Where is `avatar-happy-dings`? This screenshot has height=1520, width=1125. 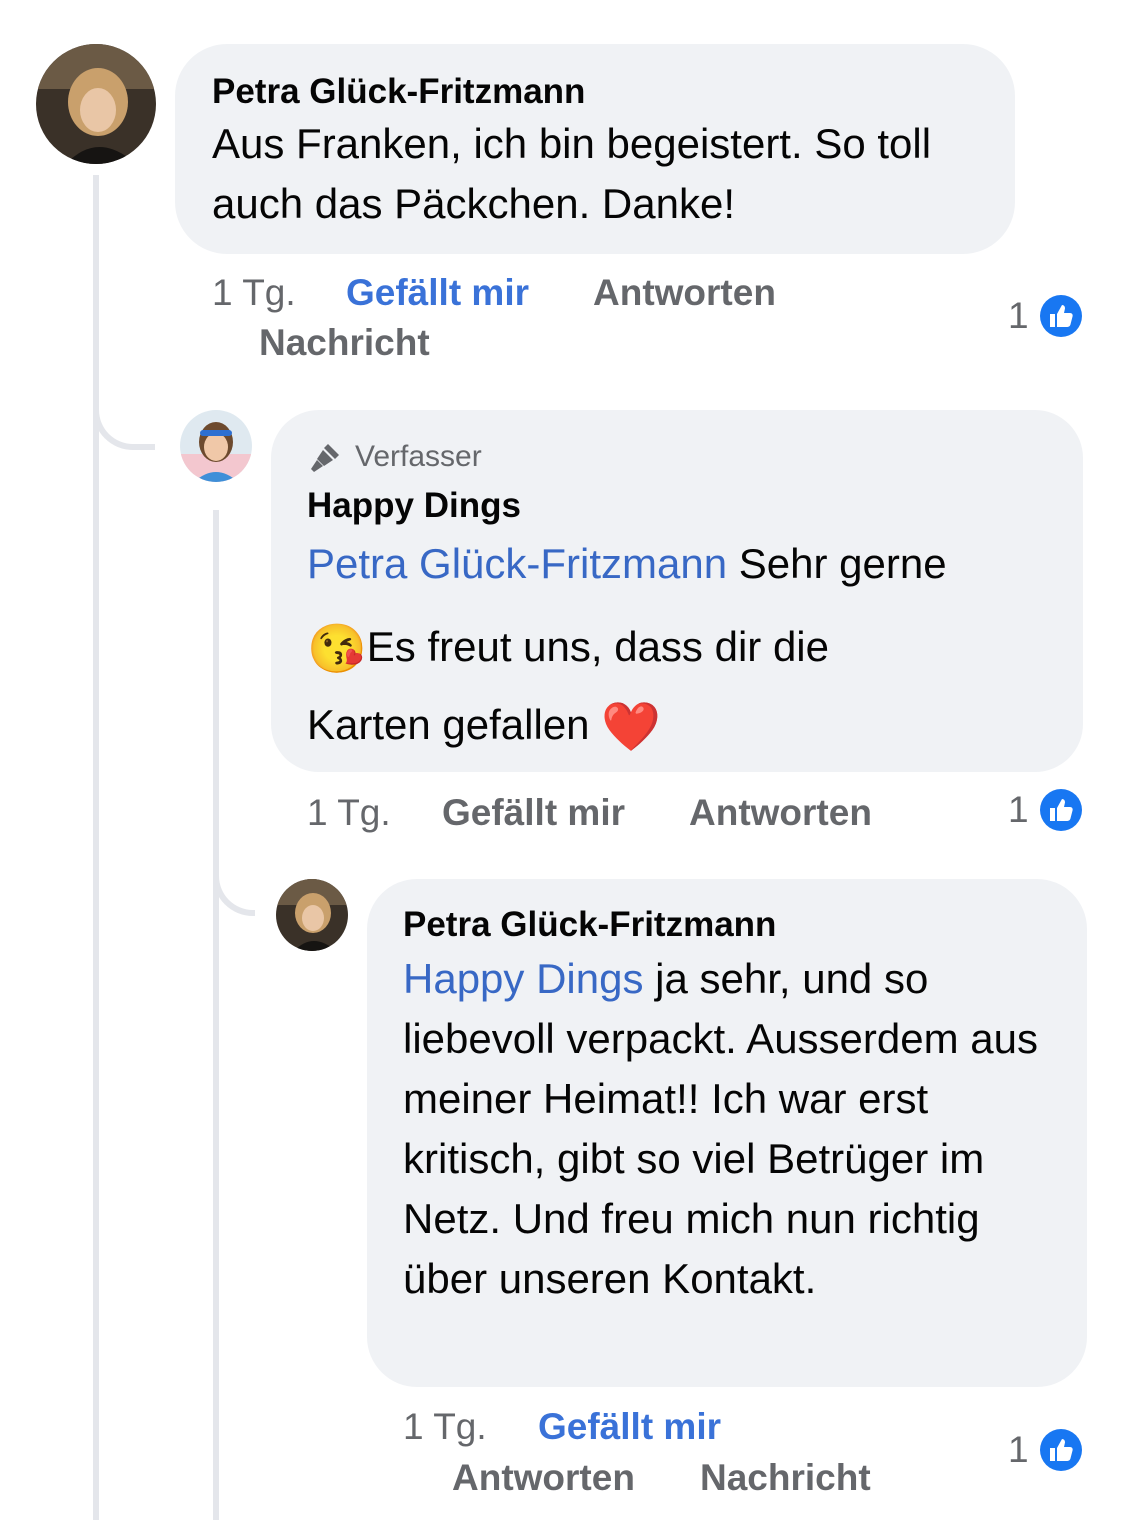 avatar-happy-dings is located at coordinates (216, 446).